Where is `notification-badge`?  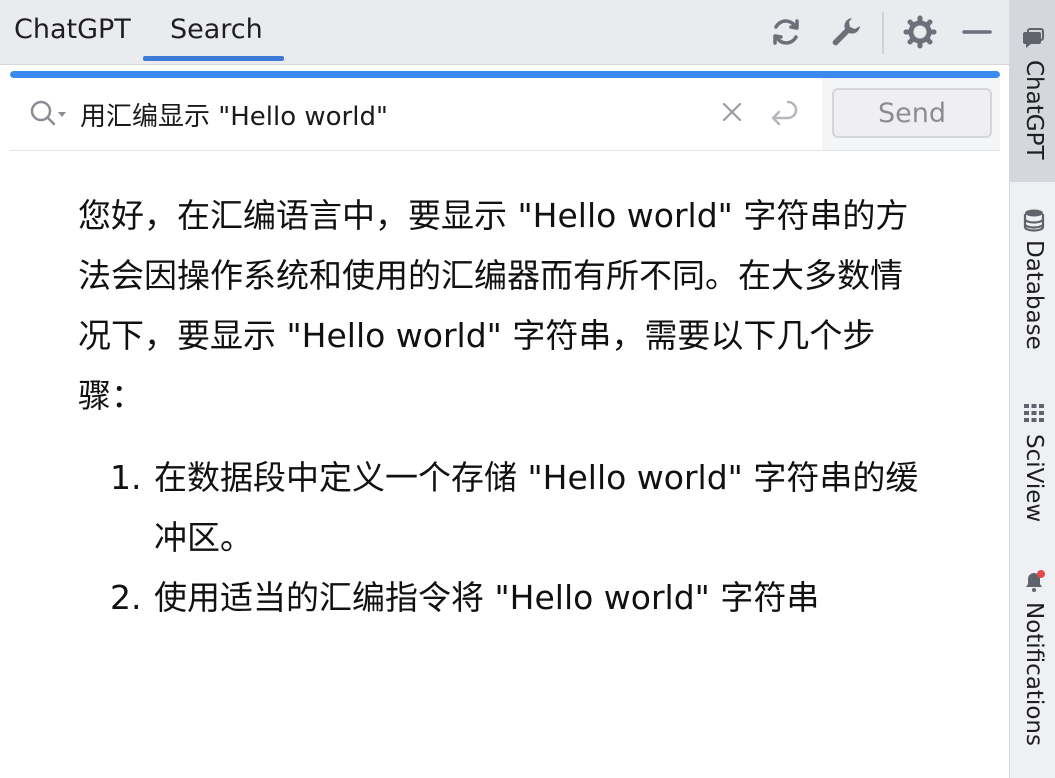
notification-badge is located at coordinates (1041, 574).